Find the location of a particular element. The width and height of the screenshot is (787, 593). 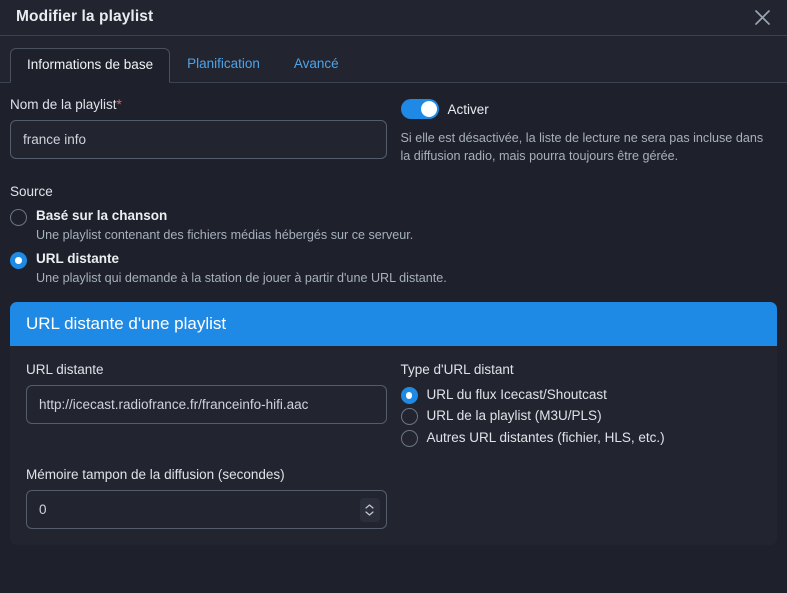

toggle-knob is located at coordinates (428, 109).